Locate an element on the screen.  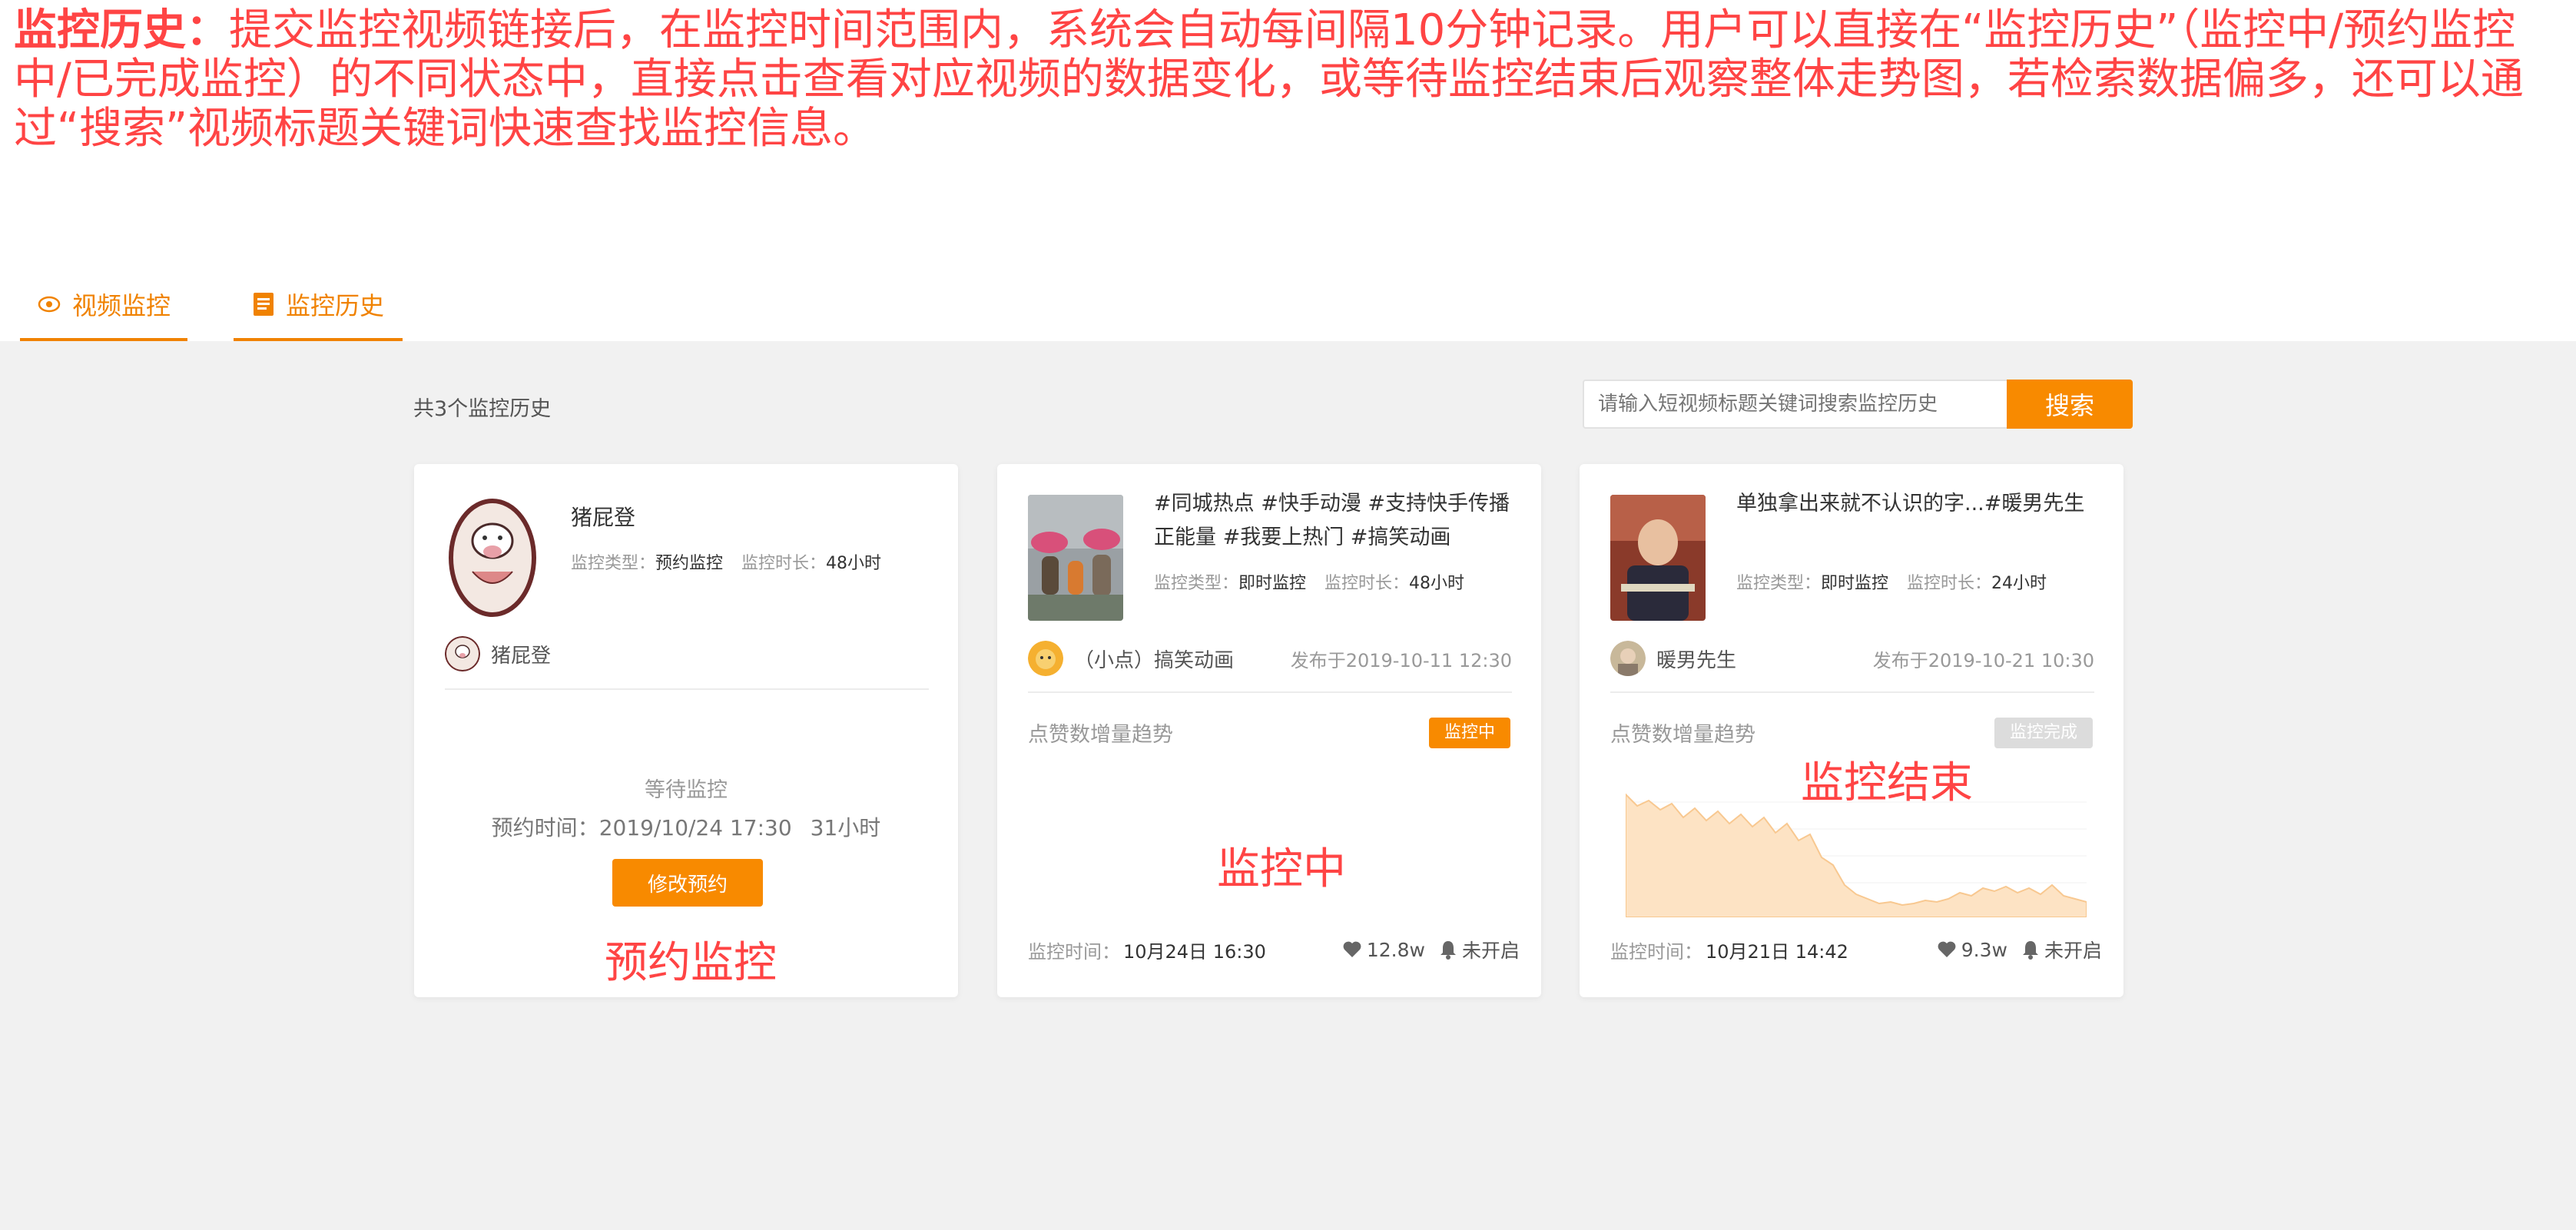
intro-title: 监控历史： is located at coordinates (121, 30).